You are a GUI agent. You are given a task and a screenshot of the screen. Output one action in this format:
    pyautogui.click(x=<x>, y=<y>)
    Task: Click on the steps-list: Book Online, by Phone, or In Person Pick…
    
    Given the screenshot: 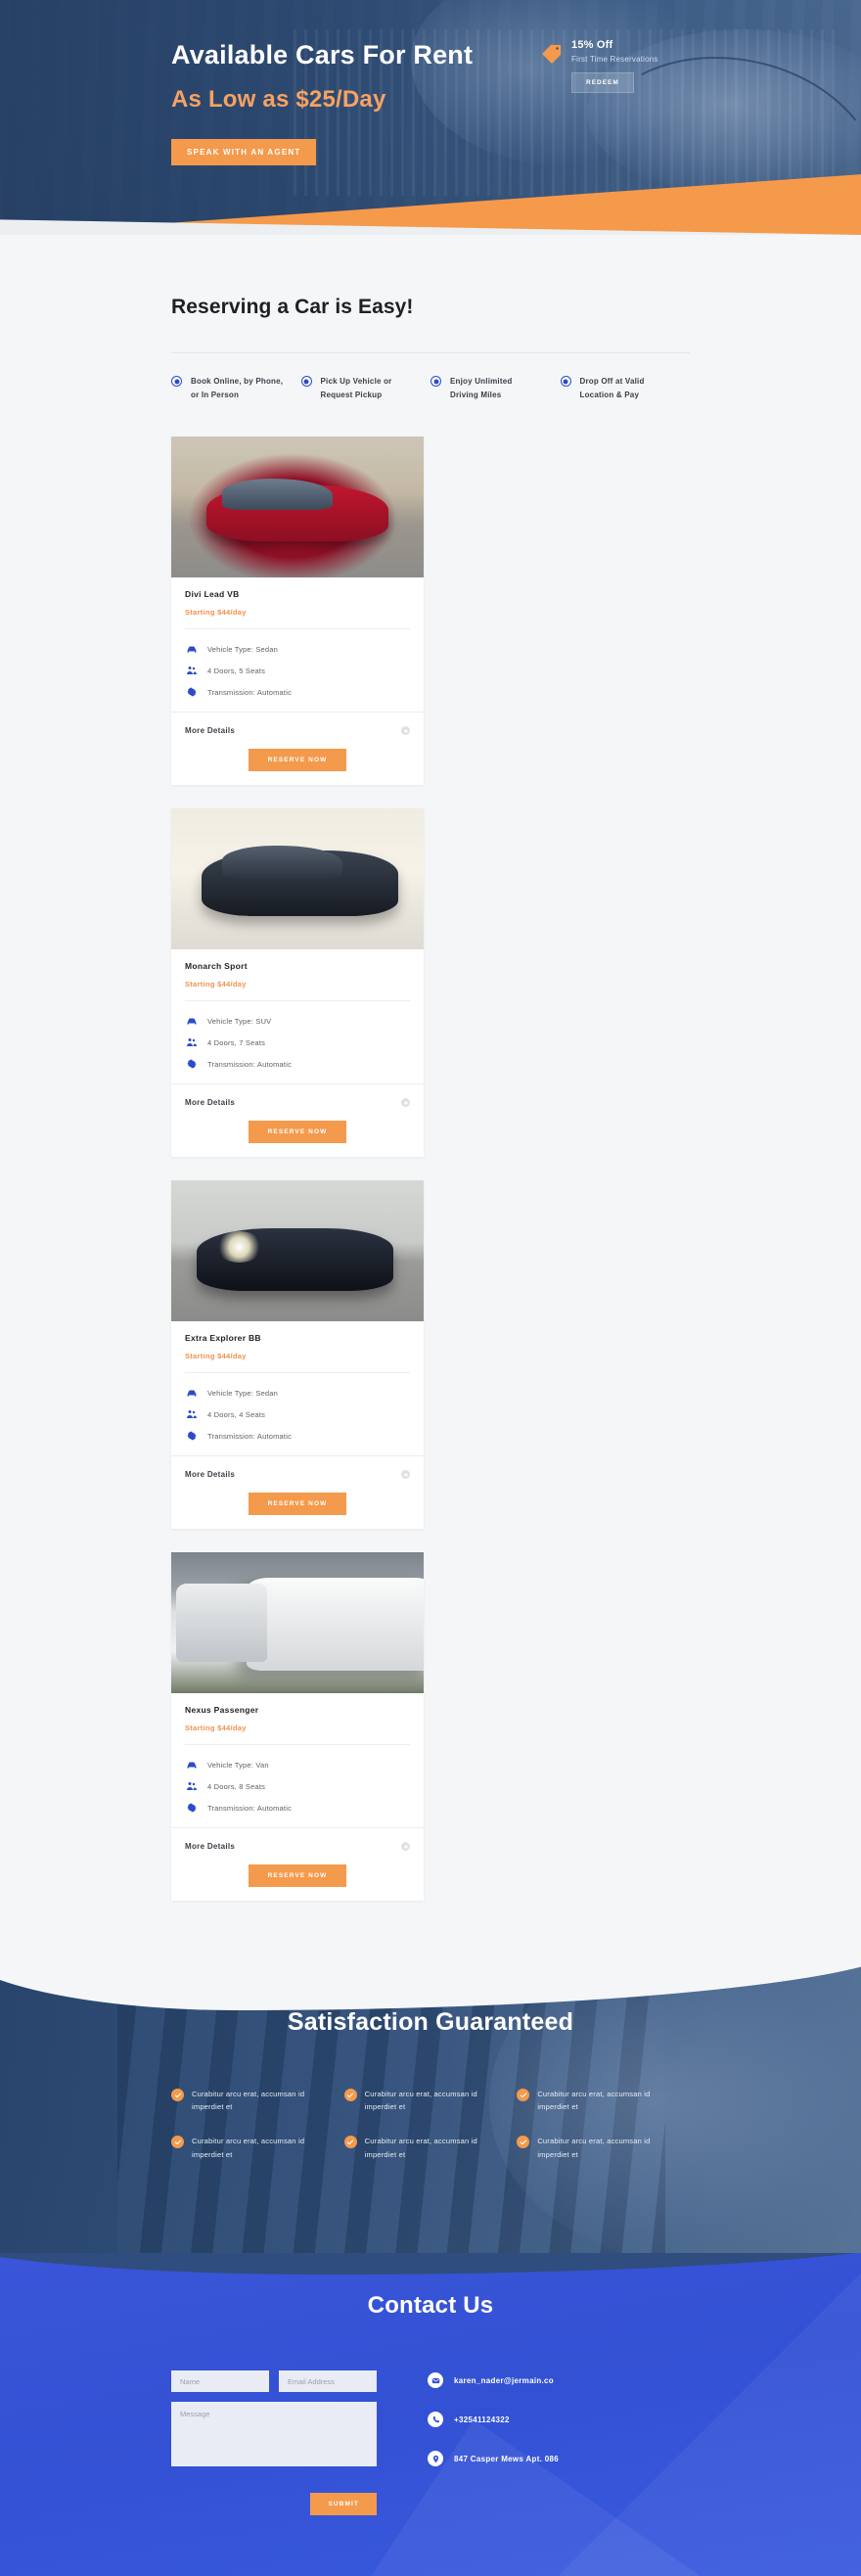 What is the action you would take?
    pyautogui.click(x=430, y=376)
    